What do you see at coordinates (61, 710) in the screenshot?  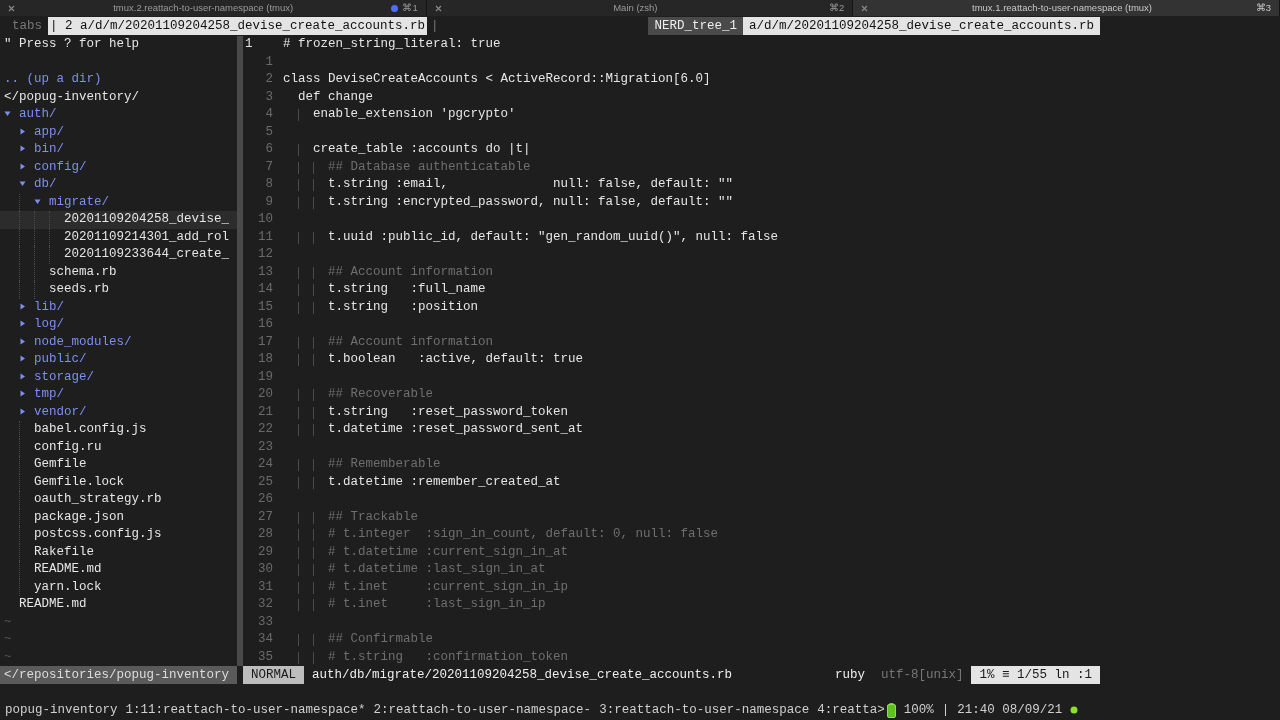 I see `session-name: popug-inventory` at bounding box center [61, 710].